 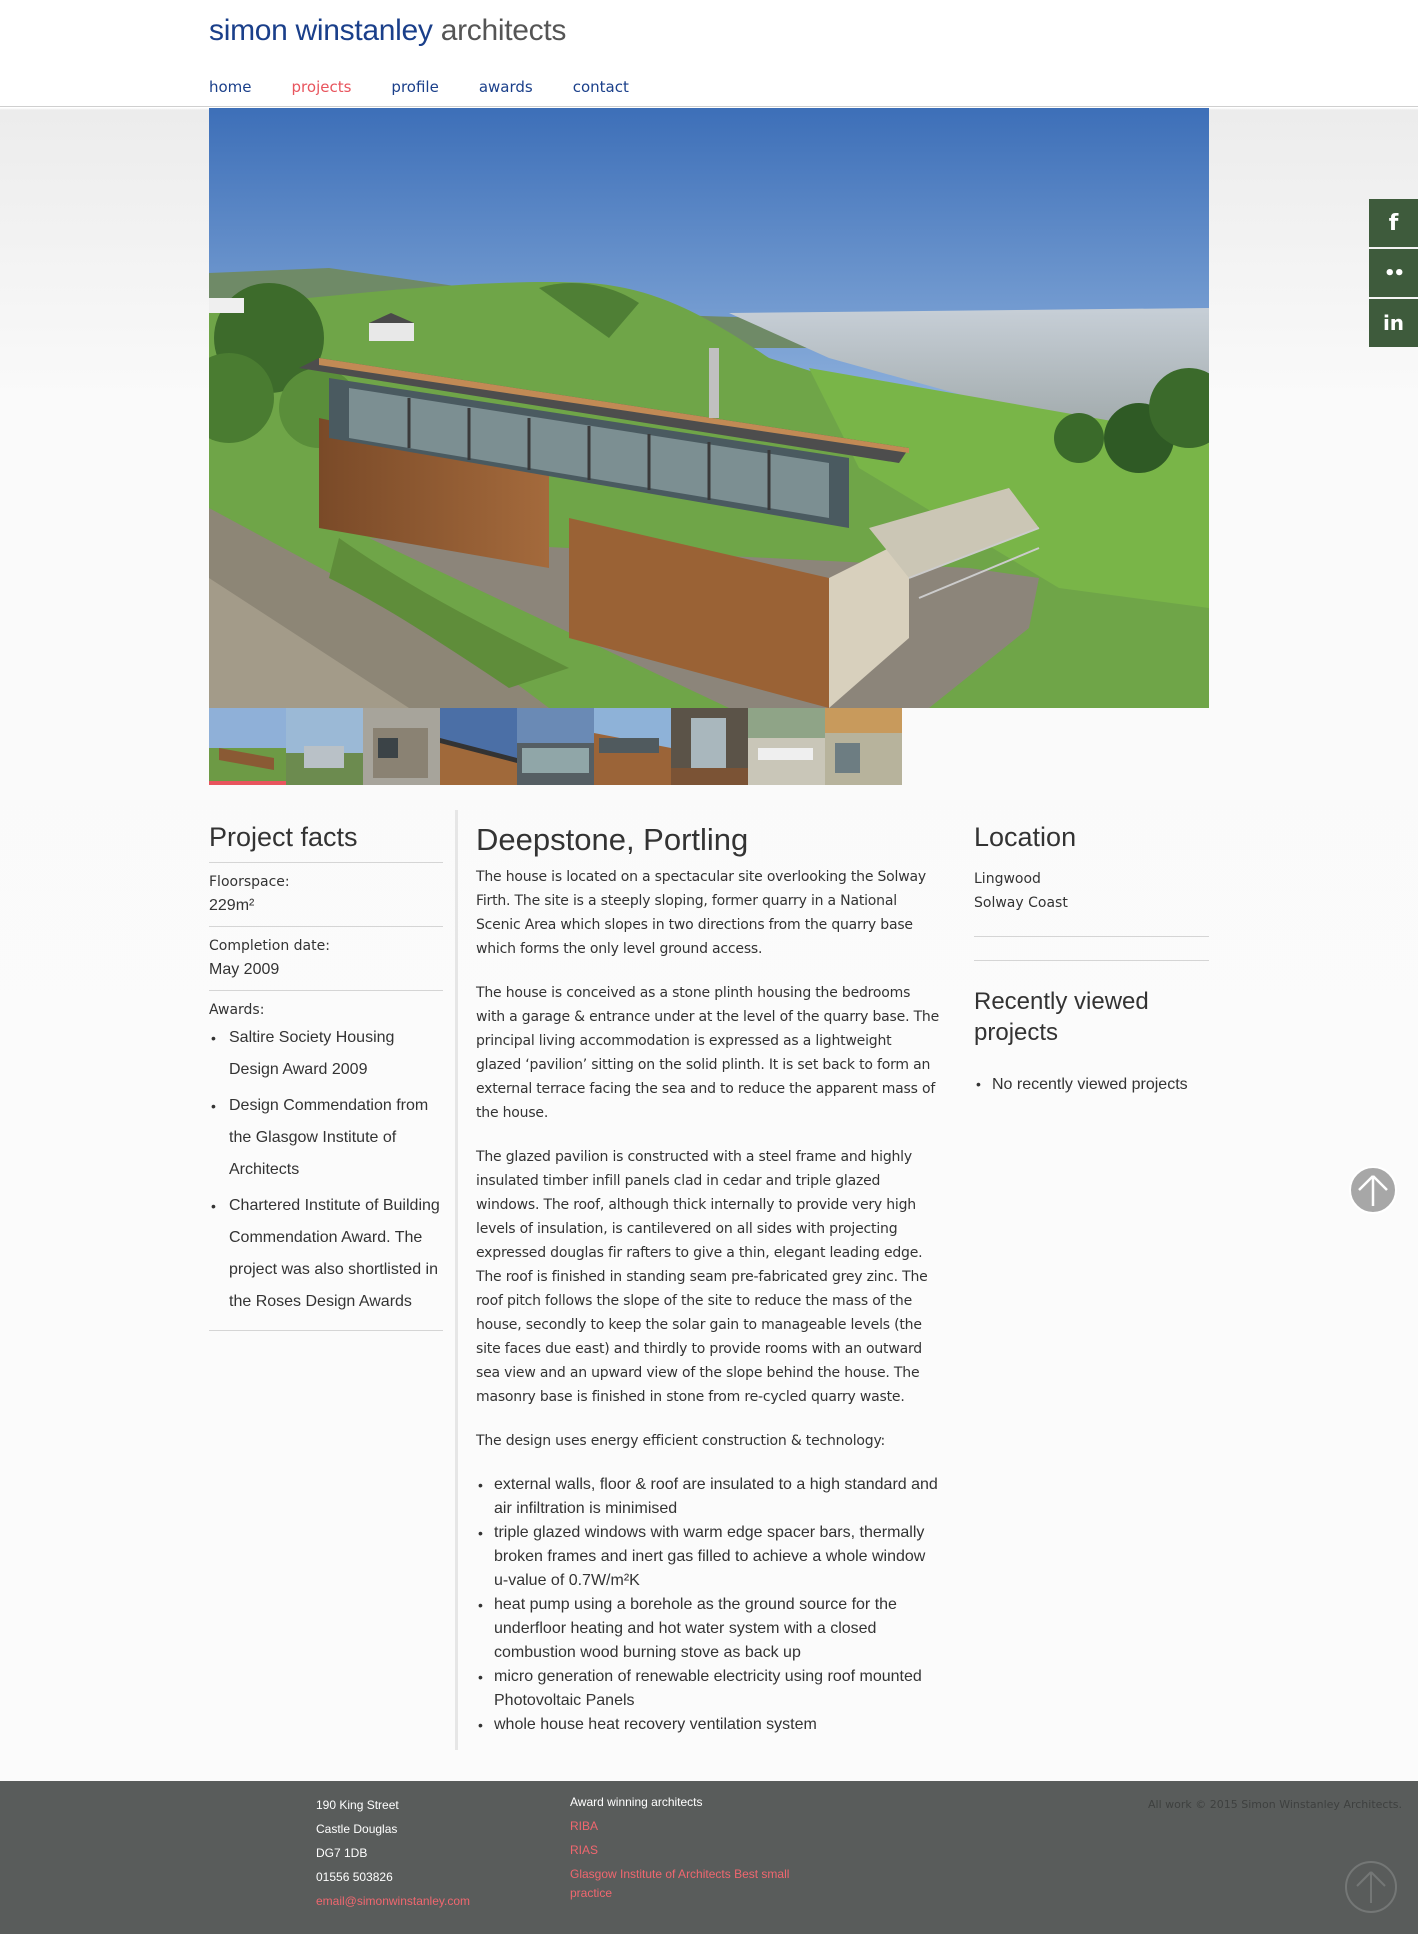 I want to click on nav-home: home, so click(x=230, y=87).